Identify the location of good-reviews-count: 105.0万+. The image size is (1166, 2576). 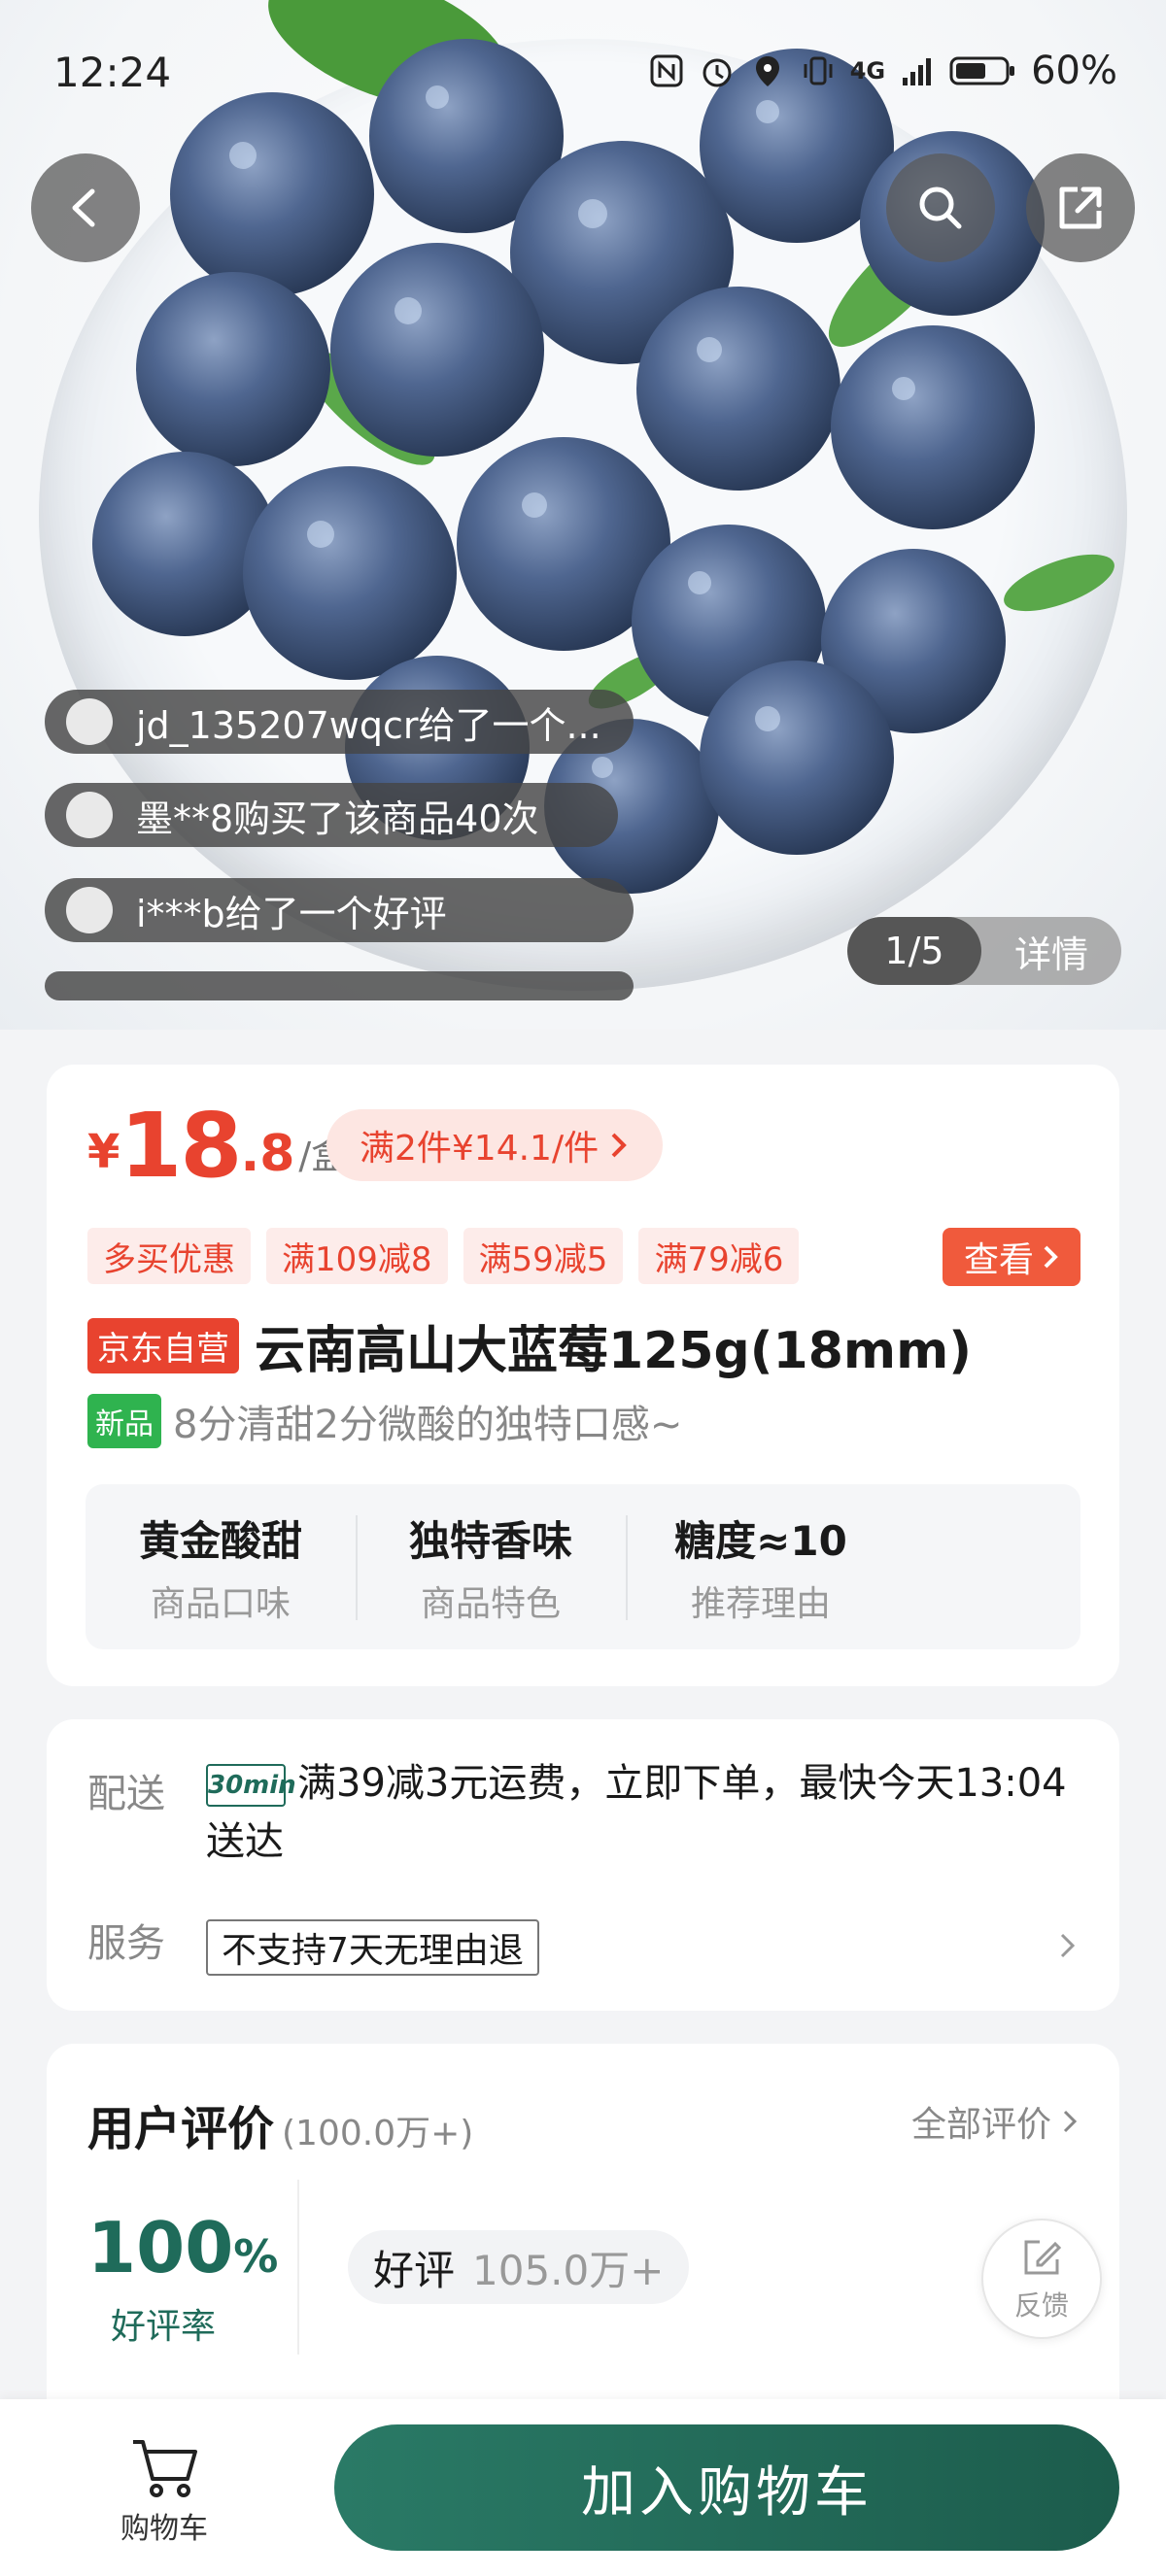
(568, 2270).